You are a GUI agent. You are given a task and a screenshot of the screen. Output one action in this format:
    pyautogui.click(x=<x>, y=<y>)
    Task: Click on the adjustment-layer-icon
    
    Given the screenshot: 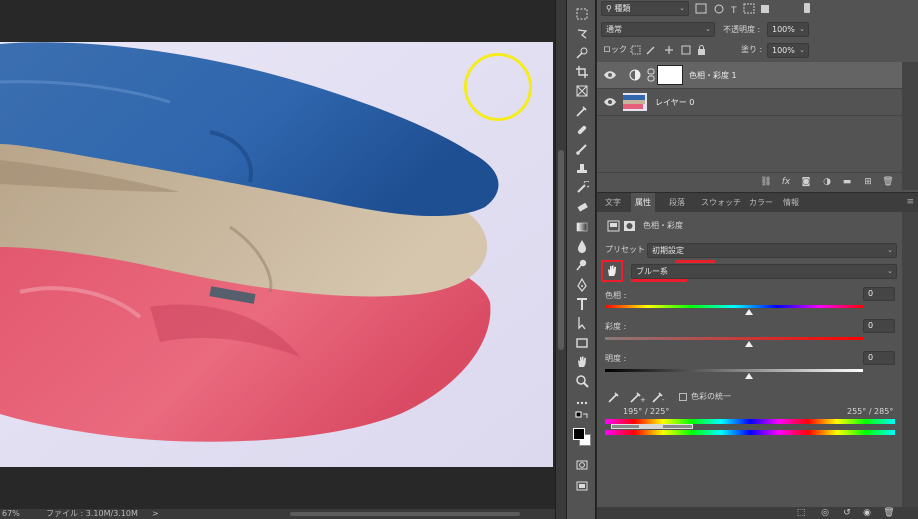 What is the action you would take?
    pyautogui.click(x=635, y=75)
    